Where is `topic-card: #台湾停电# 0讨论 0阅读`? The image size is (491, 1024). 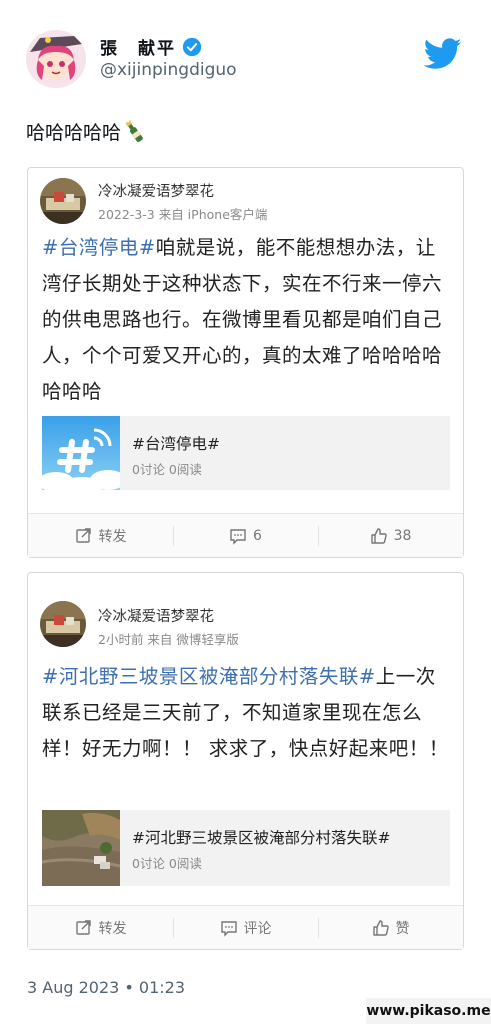 topic-card: #台湾停电# 0讨论 0阅读 is located at coordinates (246, 453).